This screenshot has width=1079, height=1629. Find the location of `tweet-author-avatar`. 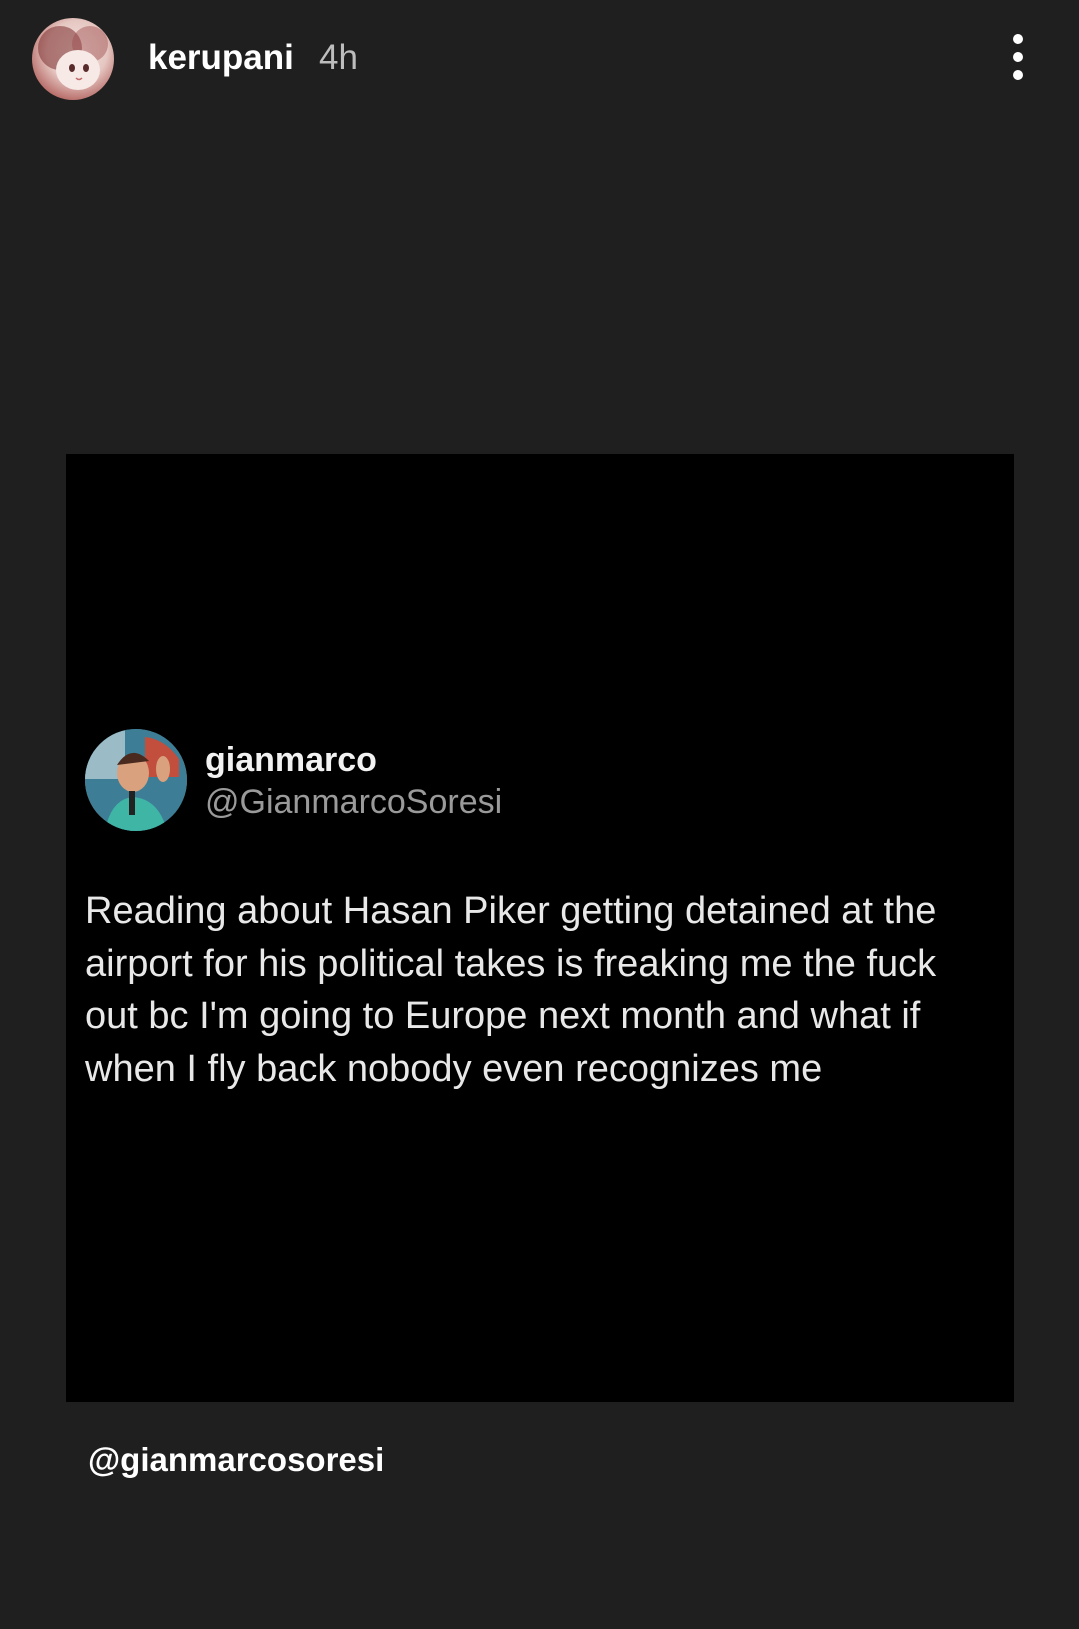

tweet-author-avatar is located at coordinates (136, 780).